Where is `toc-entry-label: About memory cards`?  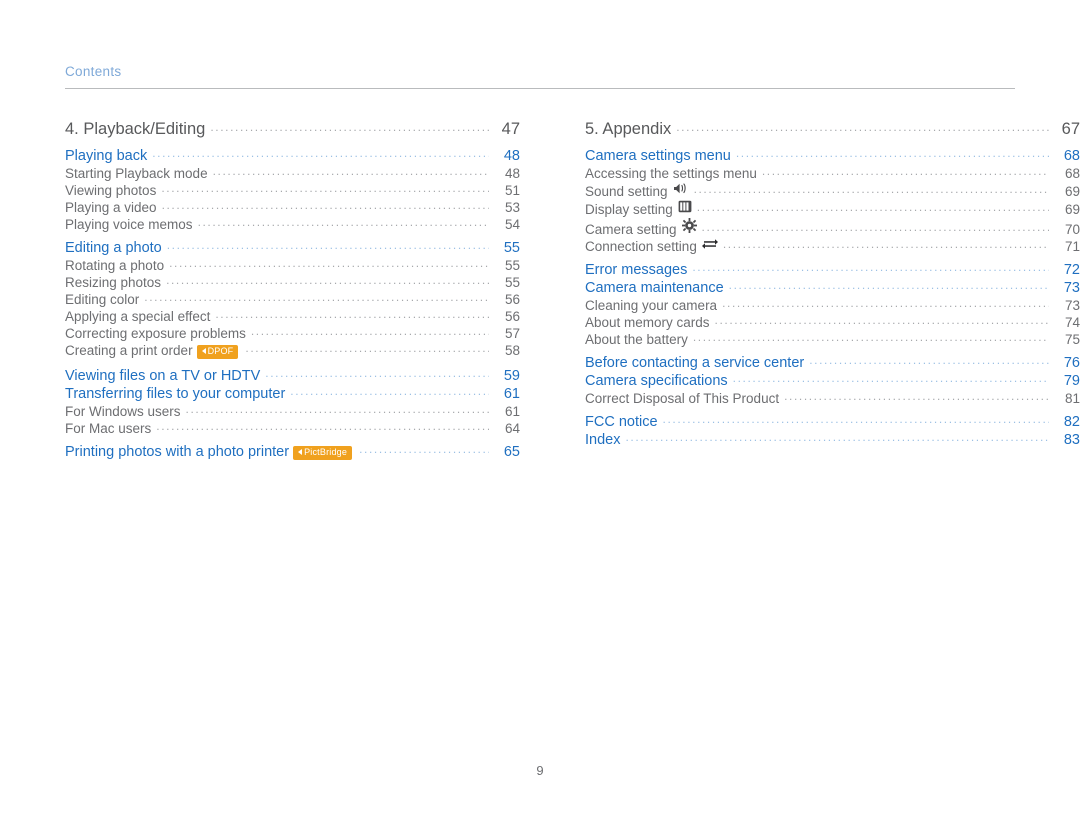 toc-entry-label: About memory cards is located at coordinates (647, 322).